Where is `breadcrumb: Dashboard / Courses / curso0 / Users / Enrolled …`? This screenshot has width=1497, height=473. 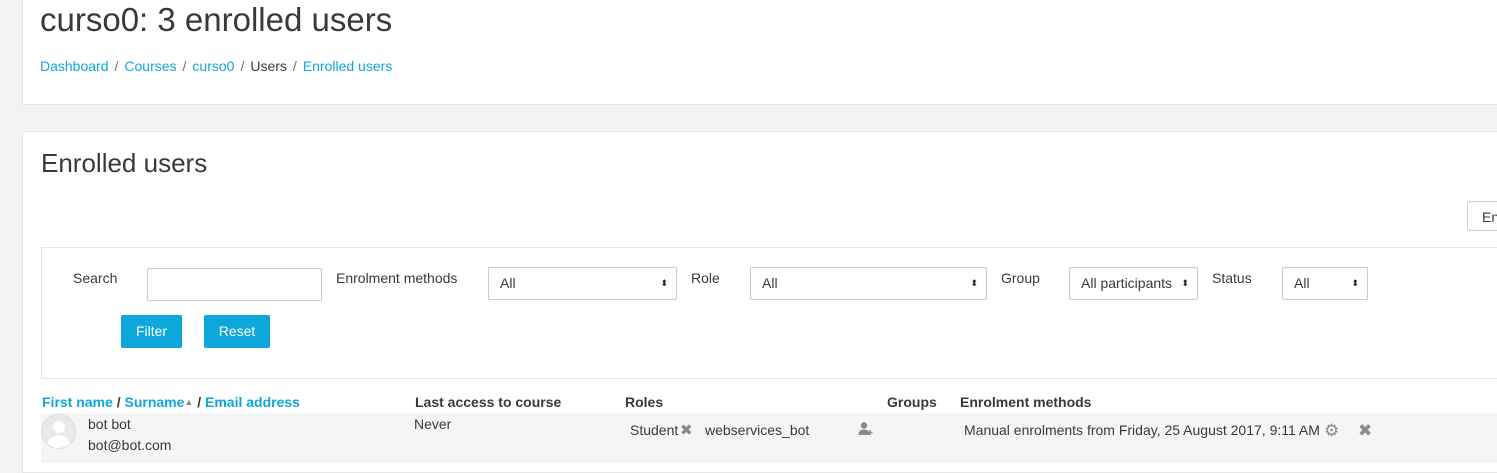 breadcrumb: Dashboard / Courses / curso0 / Users / Enrolled … is located at coordinates (216, 66).